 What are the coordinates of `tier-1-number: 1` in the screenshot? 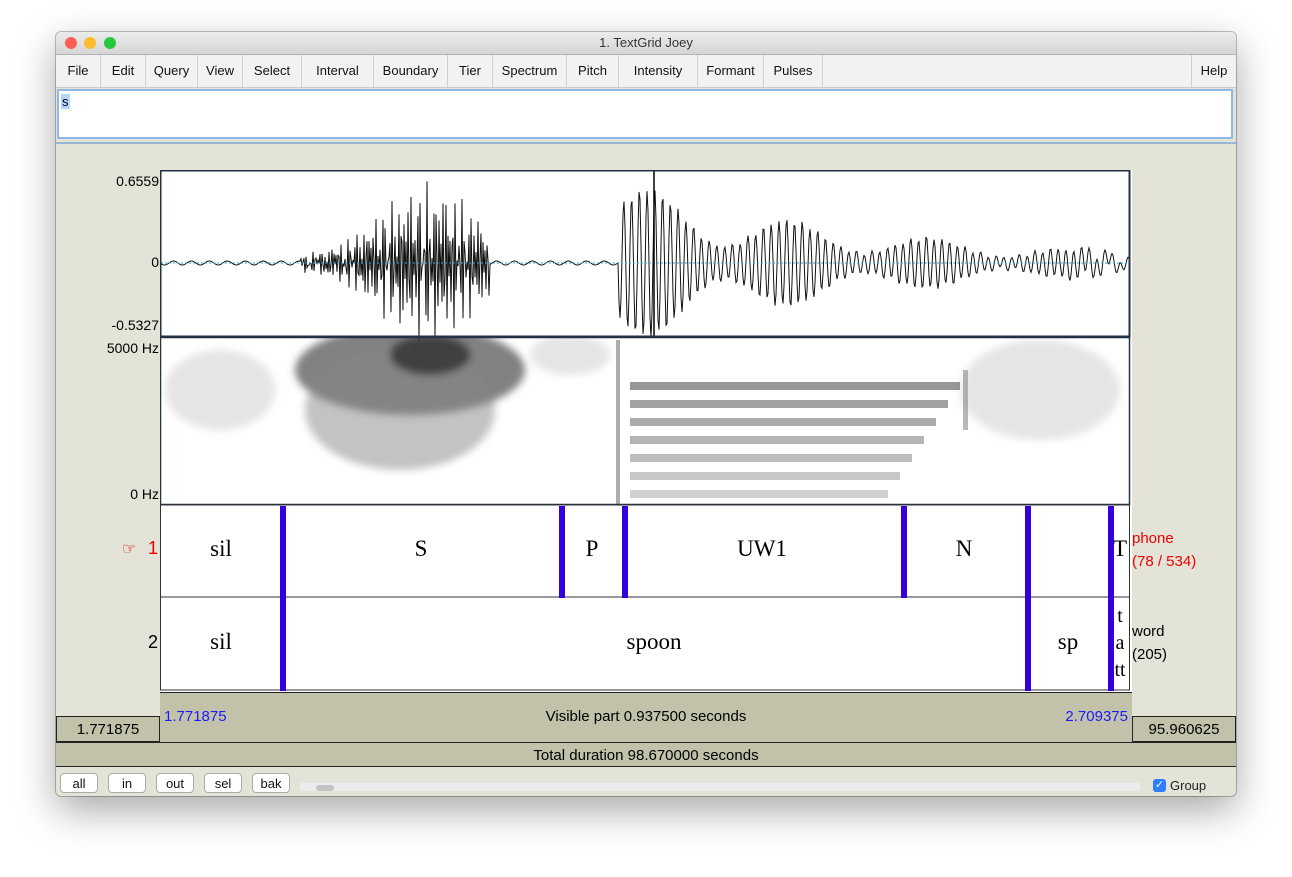 It's located at (153, 548).